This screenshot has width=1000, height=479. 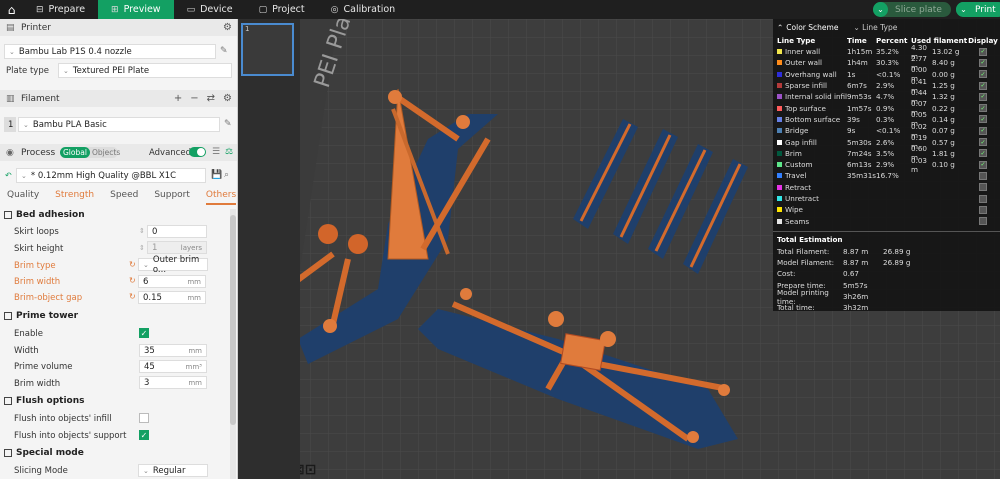 What do you see at coordinates (145, 70) in the screenshot?
I see `plate-type-select: ⌄ Textured PEI Plate` at bounding box center [145, 70].